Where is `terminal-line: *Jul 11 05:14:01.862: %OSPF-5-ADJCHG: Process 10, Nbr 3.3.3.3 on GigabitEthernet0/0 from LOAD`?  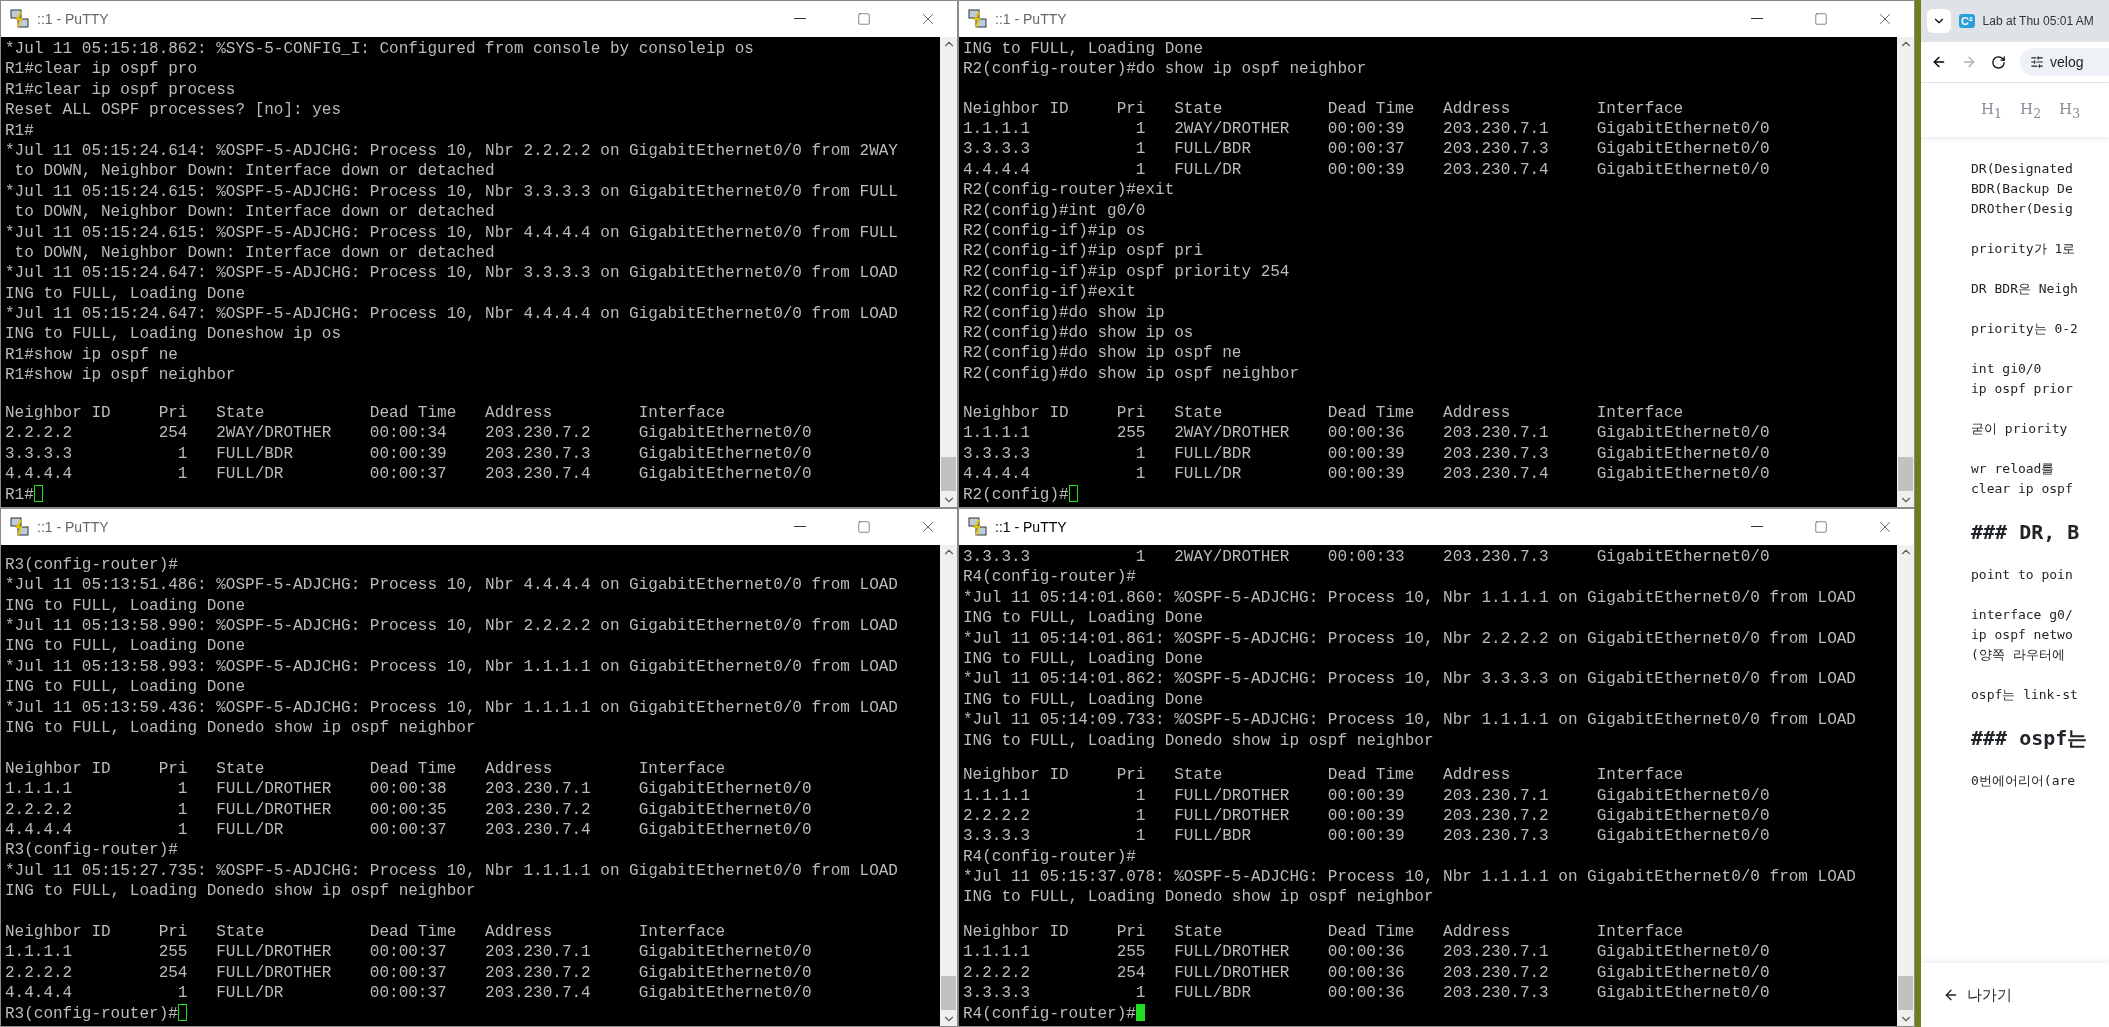 terminal-line: *Jul 11 05:14:01.862: %OSPF-5-ADJCHG: Process 10, Nbr 3.3.3.3 on GigabitEthernet0/0 from LOAD is located at coordinates (1410, 679).